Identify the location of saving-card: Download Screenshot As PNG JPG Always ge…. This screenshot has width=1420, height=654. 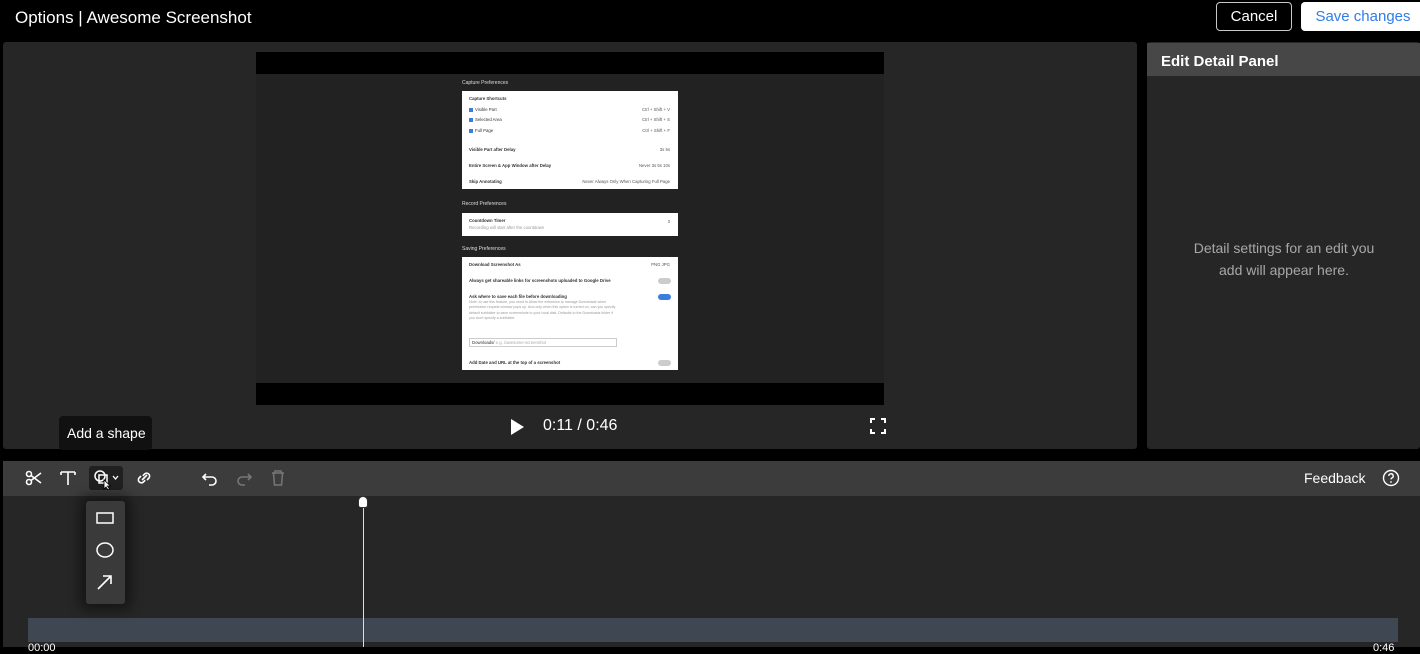
(570, 313).